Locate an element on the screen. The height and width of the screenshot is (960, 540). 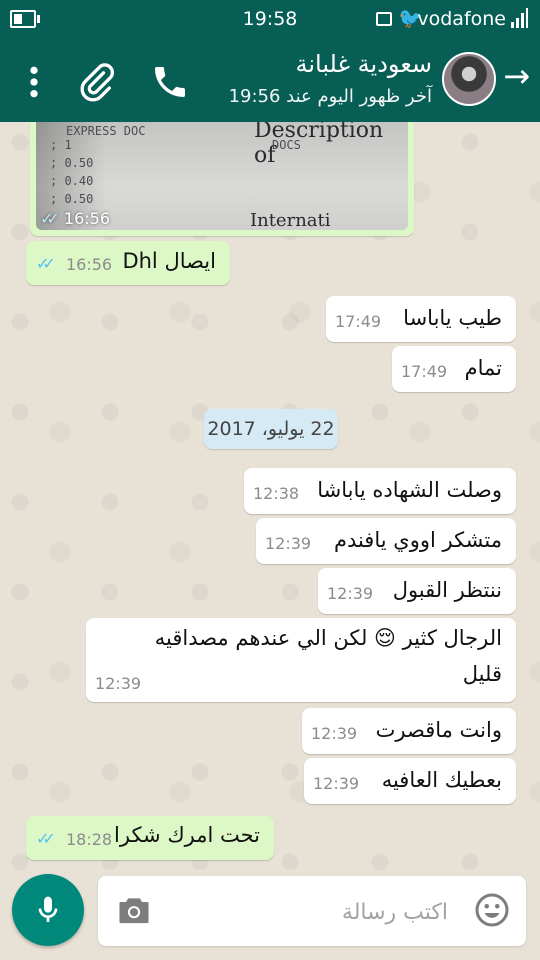
message-bubble: 17:49 طيب ياباسا is located at coordinates (421, 319).